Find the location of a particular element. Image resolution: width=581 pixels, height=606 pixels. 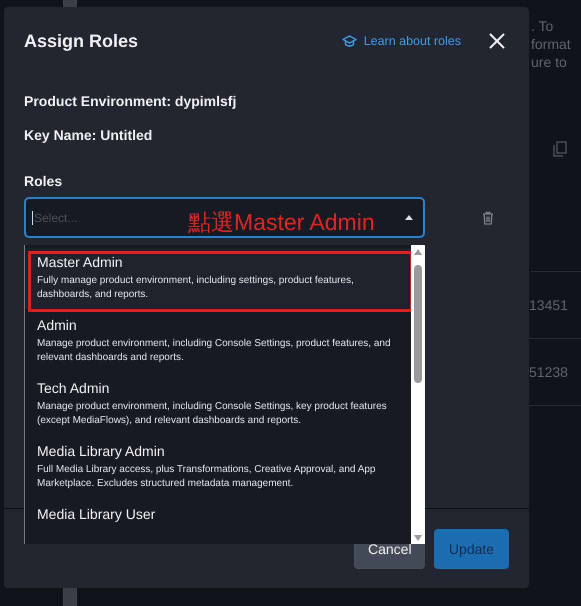

field-text: Product Environment: dypimlsfj is located at coordinates (131, 101).